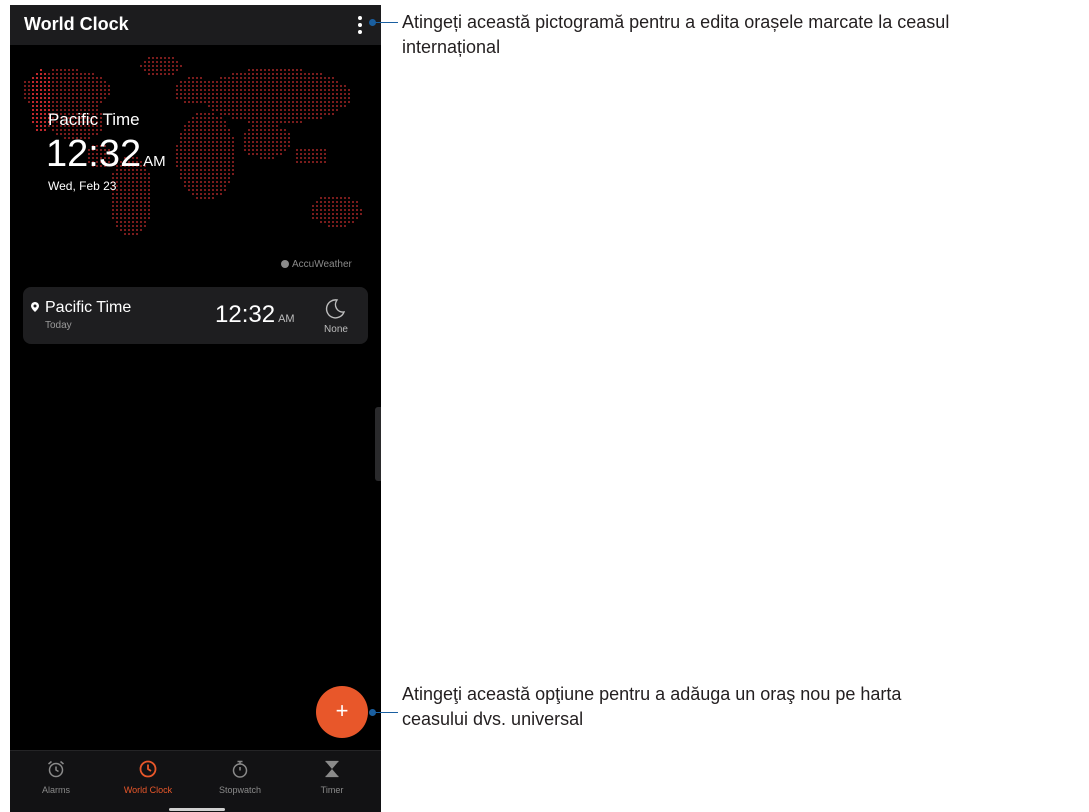 The image size is (1089, 812). I want to click on stopwatch-icon, so click(240, 769).